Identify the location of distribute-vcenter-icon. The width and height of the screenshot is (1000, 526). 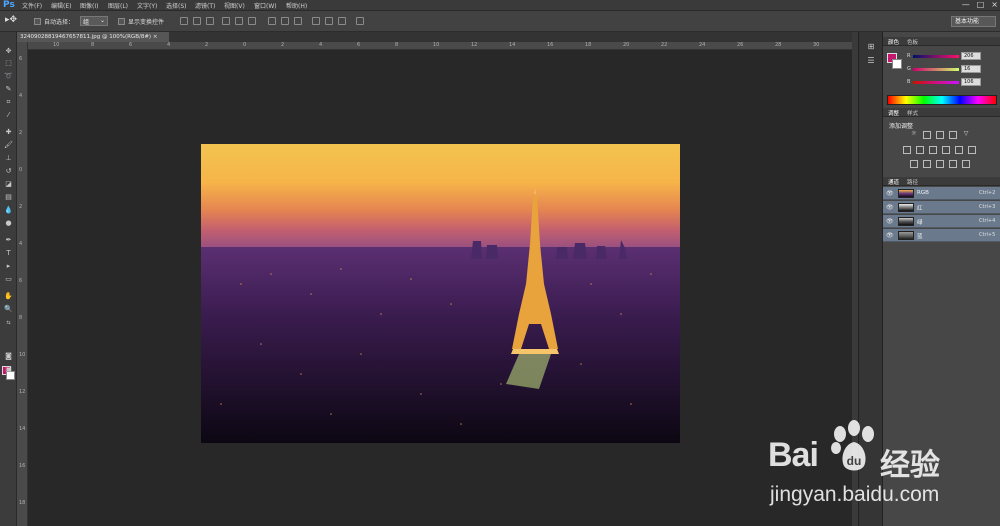
(285, 21).